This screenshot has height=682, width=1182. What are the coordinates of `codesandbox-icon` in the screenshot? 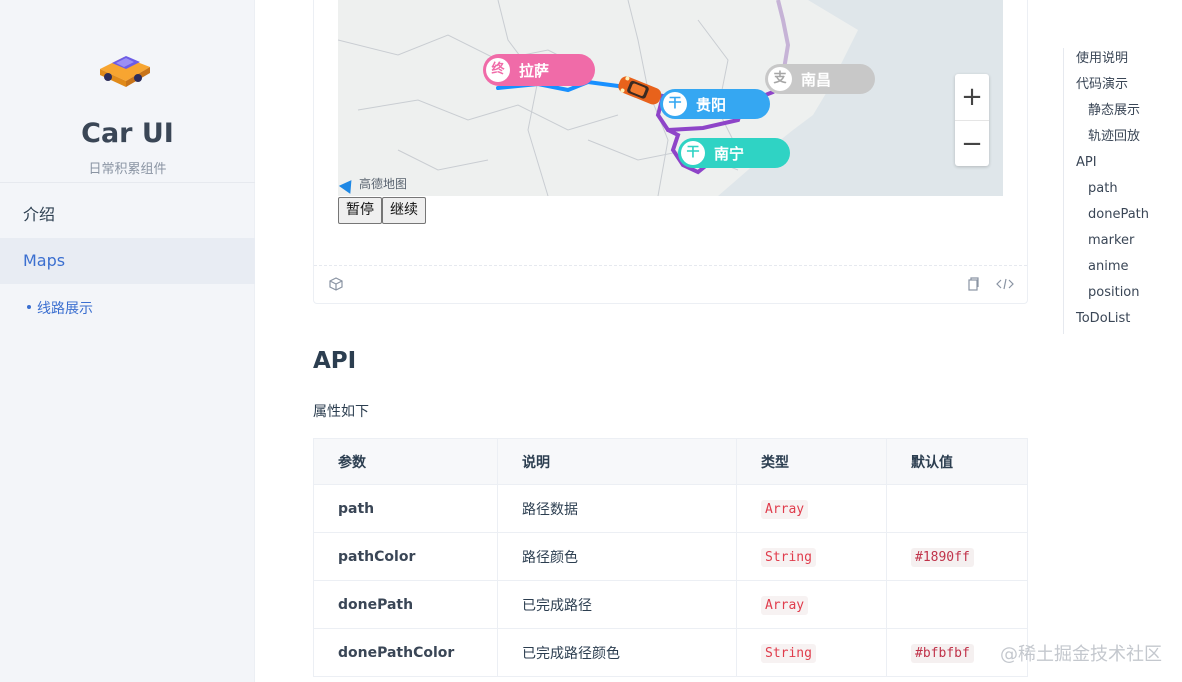 It's located at (336, 285).